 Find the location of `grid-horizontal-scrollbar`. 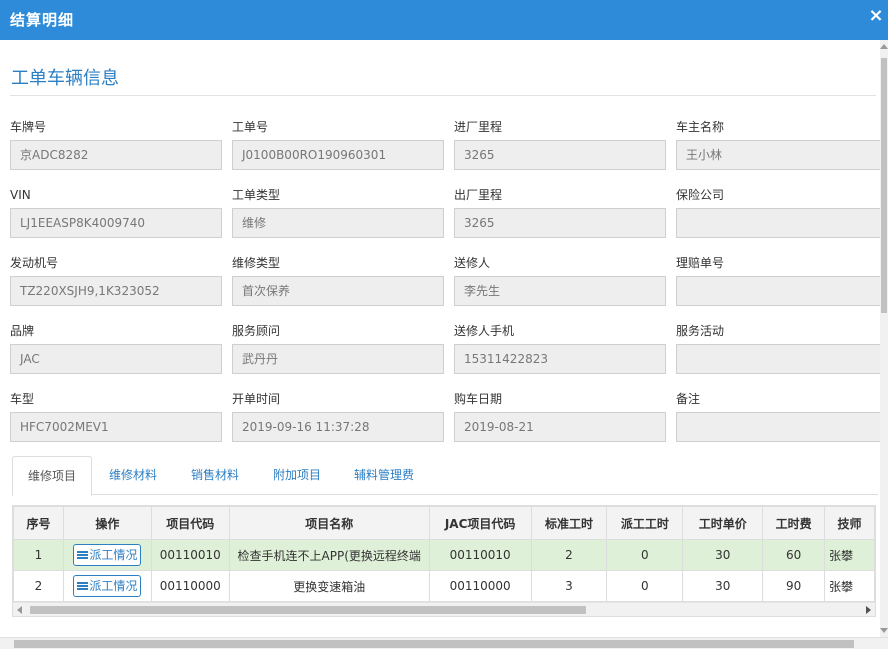

grid-horizontal-scrollbar is located at coordinates (444, 609).